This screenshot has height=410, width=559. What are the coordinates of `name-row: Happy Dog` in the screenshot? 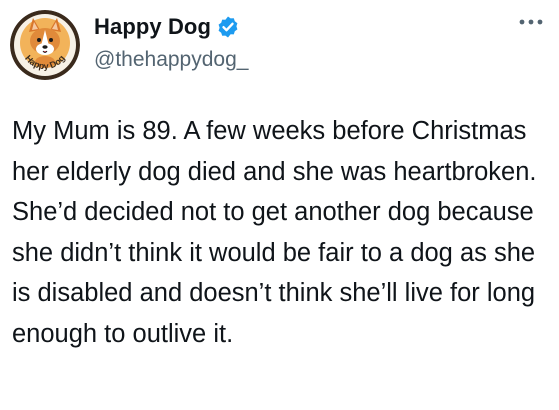 It's located at (171, 27).